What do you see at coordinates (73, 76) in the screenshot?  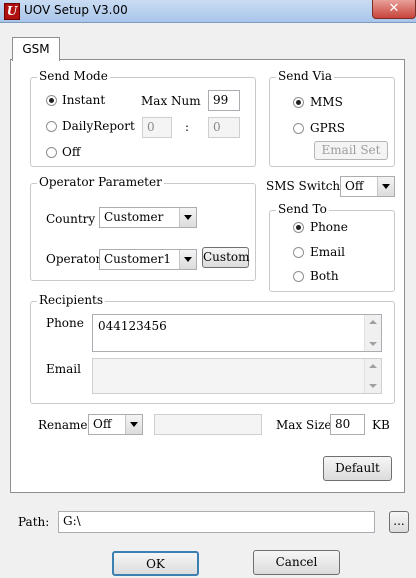 I see `send-mode-title: Send Mode` at bounding box center [73, 76].